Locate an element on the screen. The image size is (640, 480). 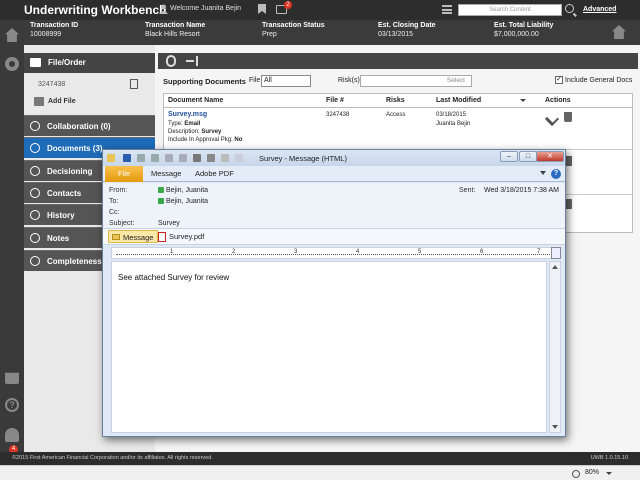
subject-value: Survey is located at coordinates (169, 223).